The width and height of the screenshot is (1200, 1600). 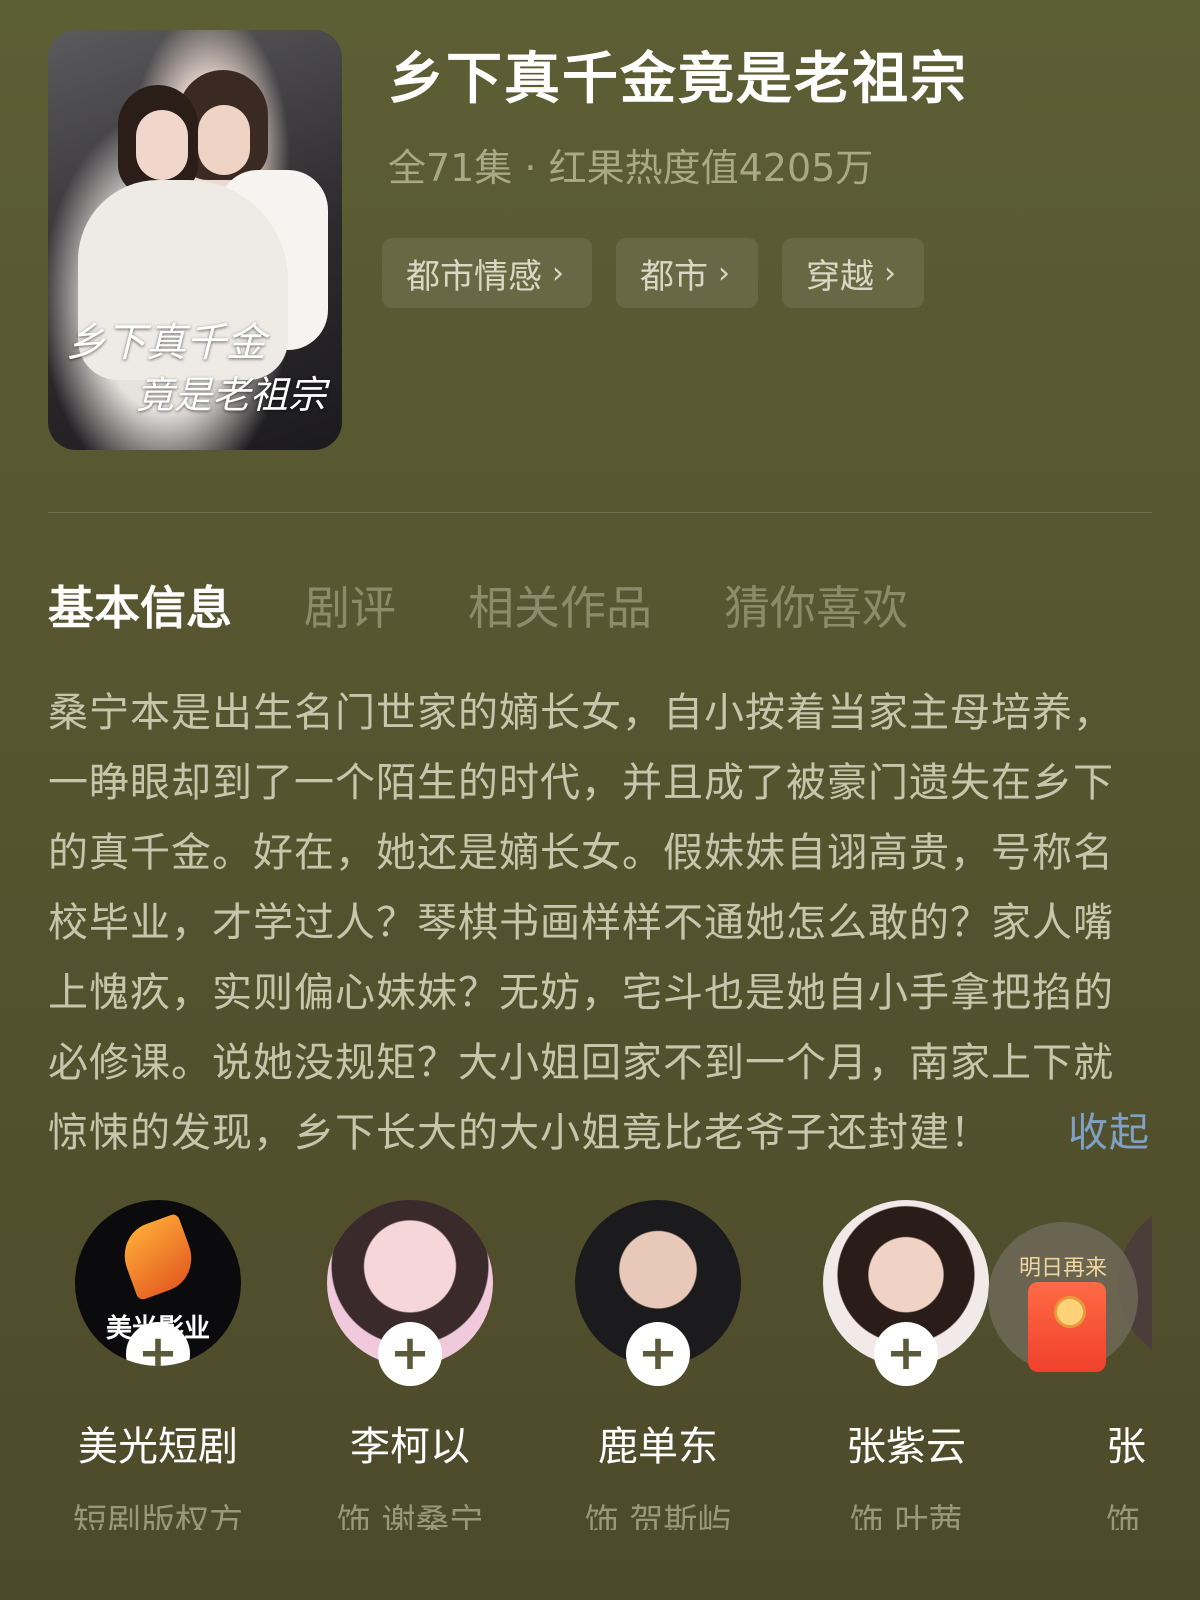 I want to click on cover-title-line1: 乡下真千金, so click(x=166, y=343).